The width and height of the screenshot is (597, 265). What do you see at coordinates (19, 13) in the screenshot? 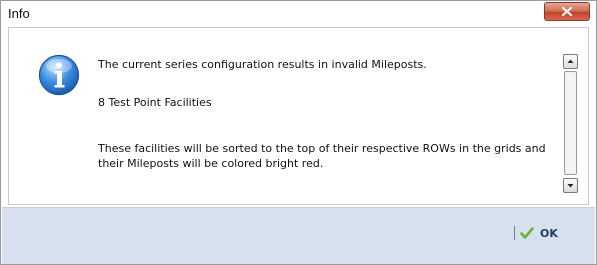
I see `window-title: Info` at bounding box center [19, 13].